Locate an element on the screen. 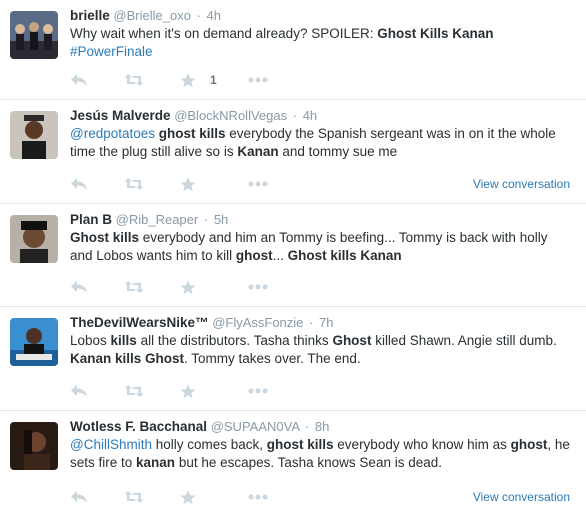 The height and width of the screenshot is (516, 586). fullname: Jesús Malverde is located at coordinates (120, 115).